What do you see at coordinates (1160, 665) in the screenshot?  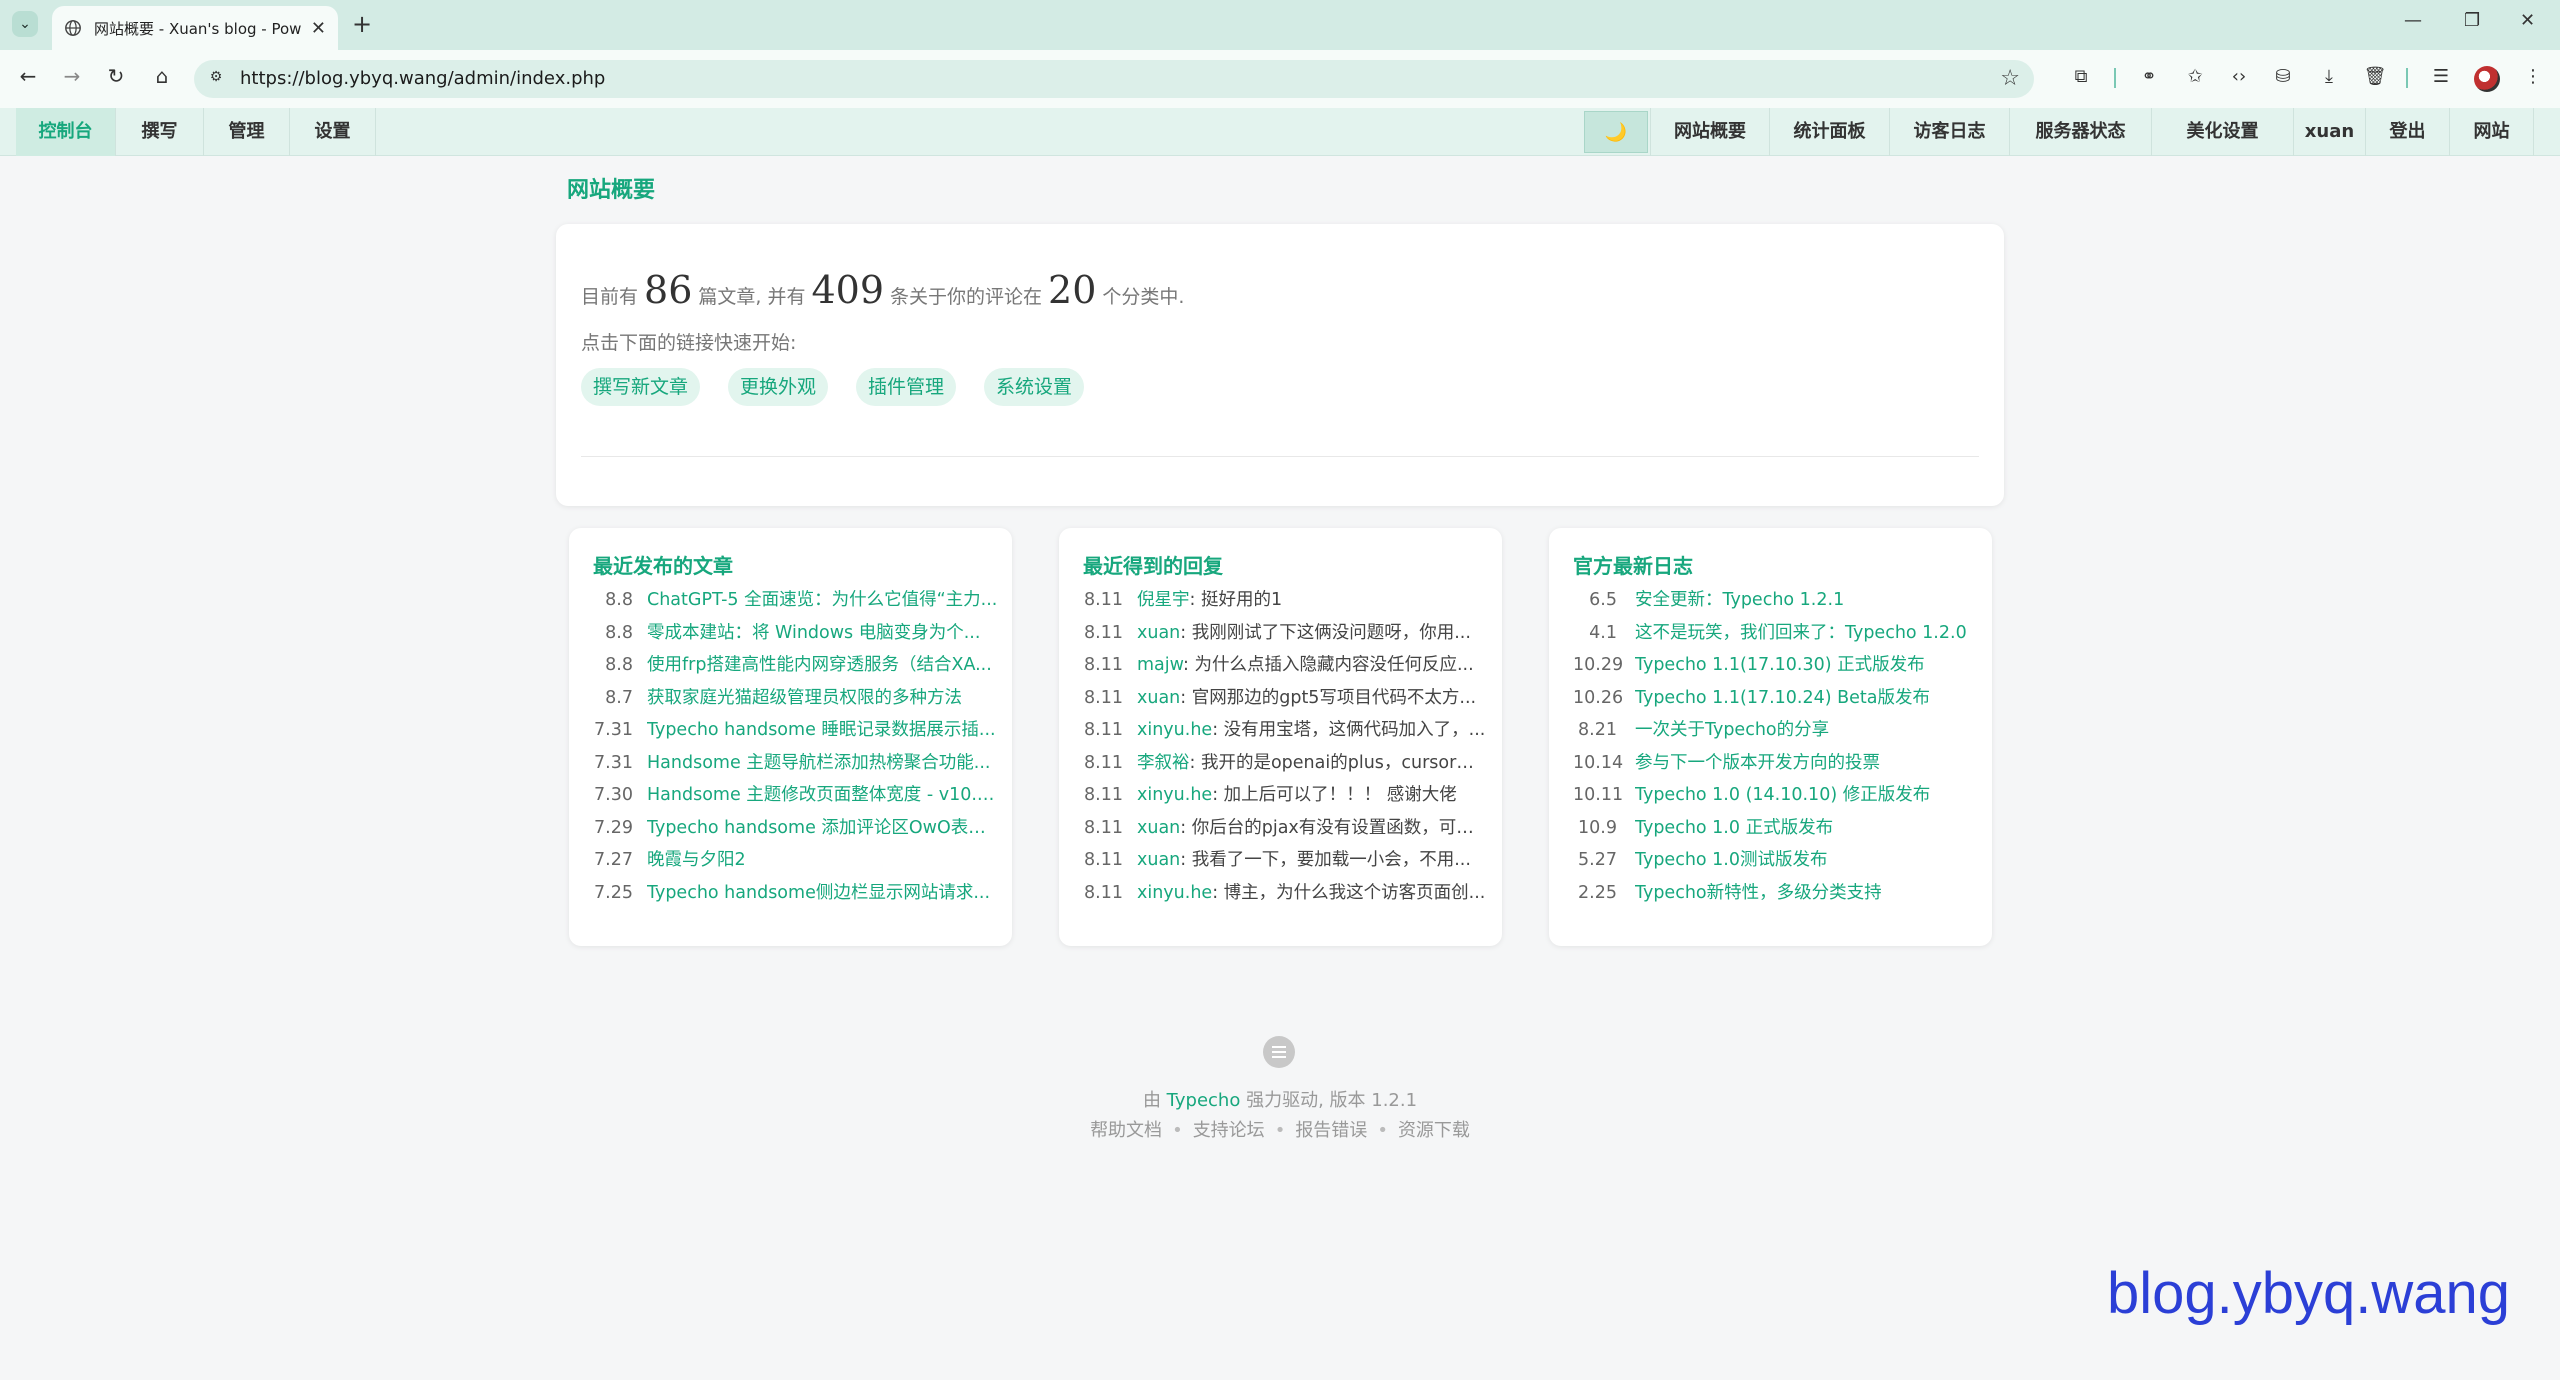 I see `comment-author: majw` at bounding box center [1160, 665].